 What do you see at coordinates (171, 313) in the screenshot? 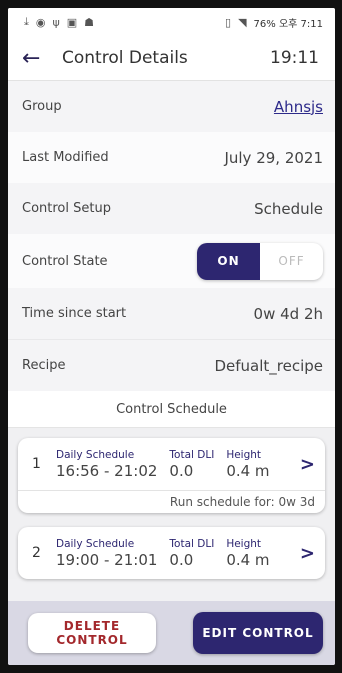
I see `row-time-since-start: Time since start 0w 4d 2h` at bounding box center [171, 313].